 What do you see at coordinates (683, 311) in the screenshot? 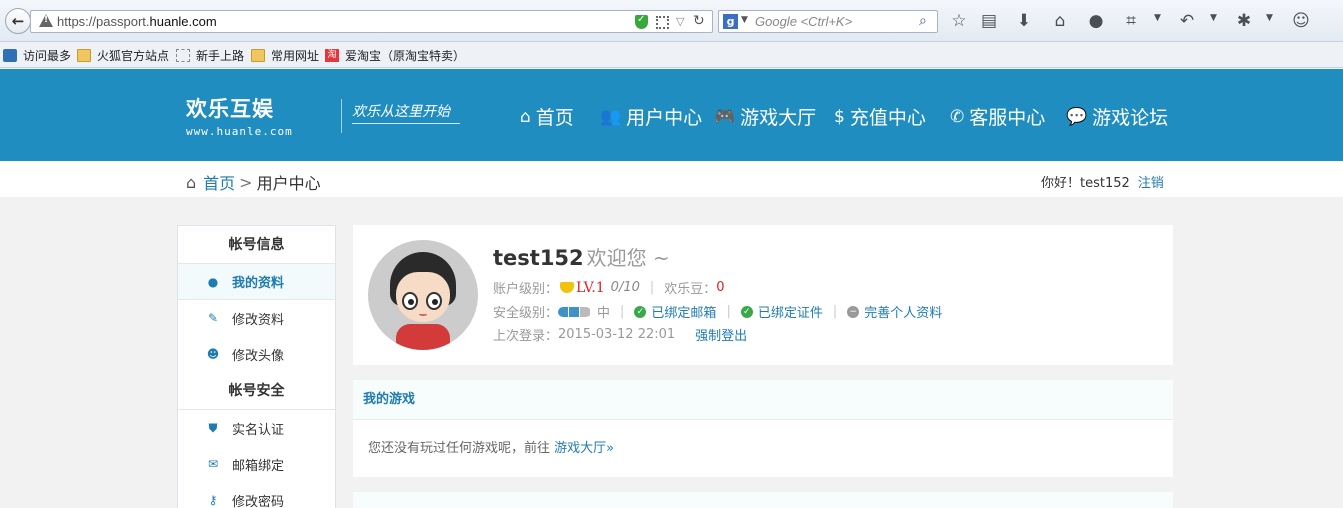
I see `email-bound-link: 已绑定邮箱` at bounding box center [683, 311].